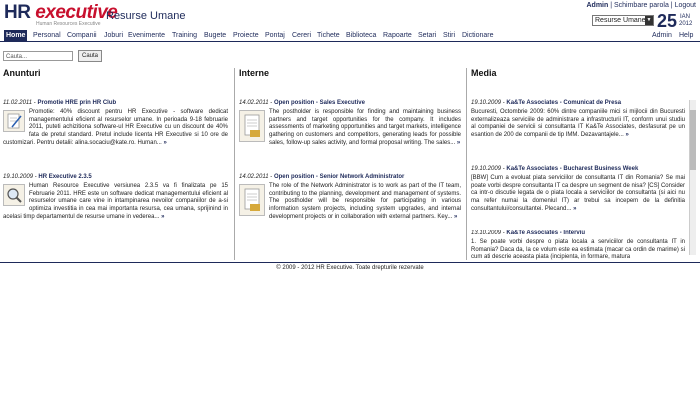 This screenshot has width=700, height=394. What do you see at coordinates (427, 35) in the screenshot?
I see `nav-setari: Setari` at bounding box center [427, 35].